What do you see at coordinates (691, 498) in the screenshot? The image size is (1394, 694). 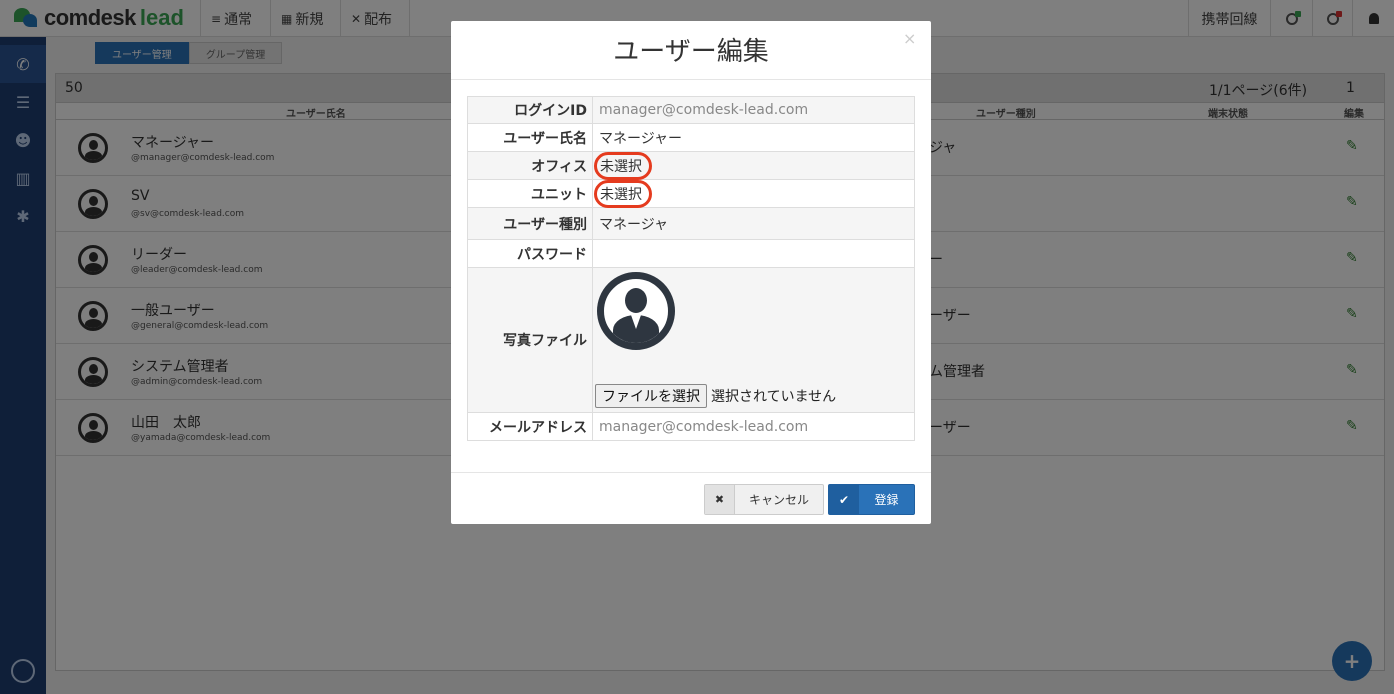 I see `dialog-footer: ✖ キャンセル ✔ 登録` at bounding box center [691, 498].